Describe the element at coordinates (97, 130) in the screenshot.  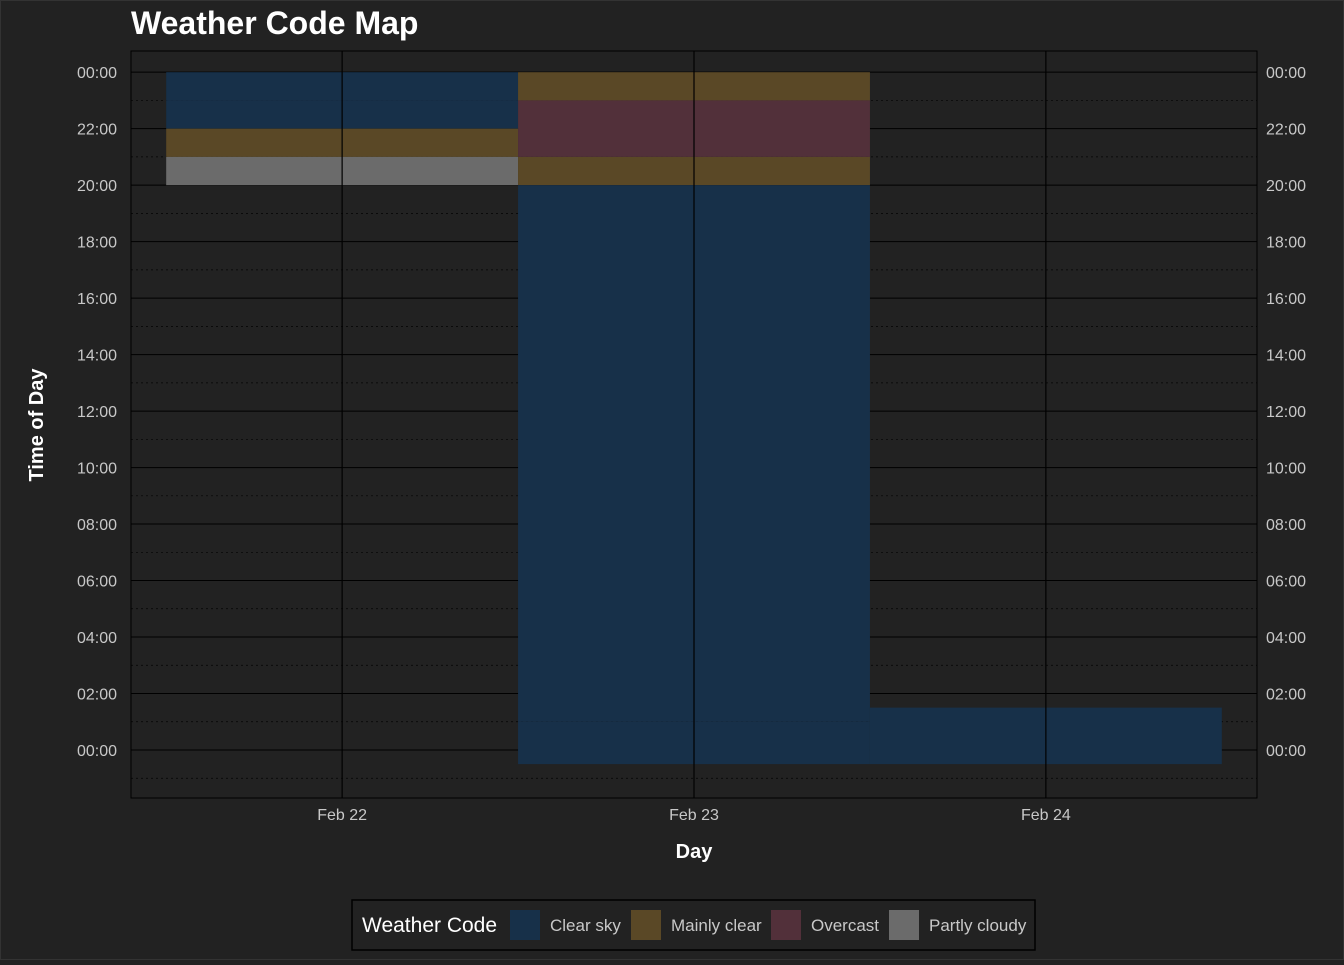
I see `y-tick-label-left: 22:00` at that location.